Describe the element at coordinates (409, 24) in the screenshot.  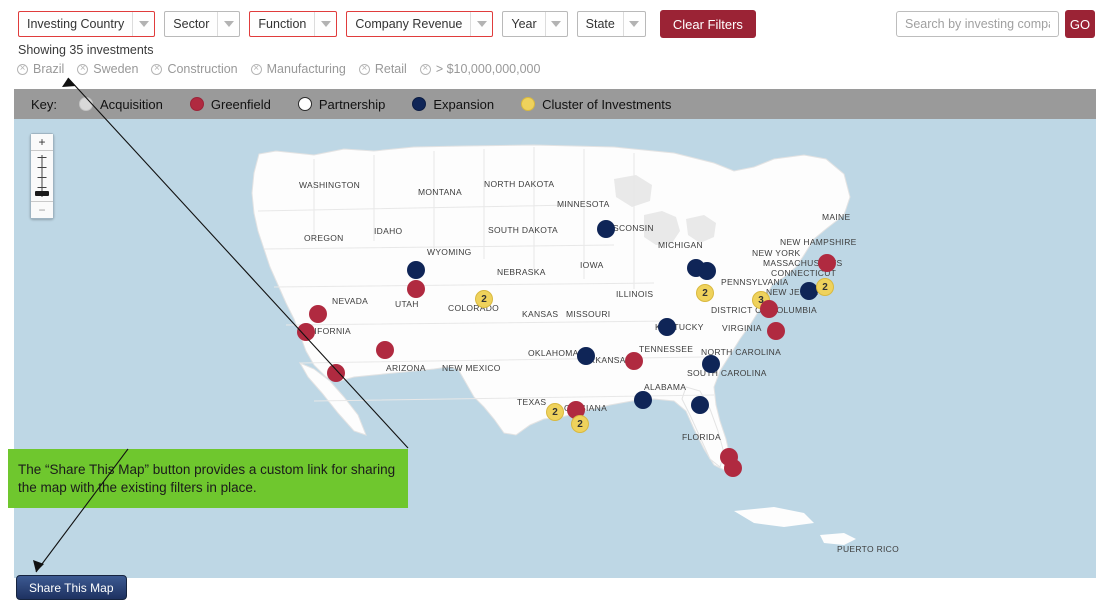
I see `filter-dropdown-label: Company Revenue` at that location.